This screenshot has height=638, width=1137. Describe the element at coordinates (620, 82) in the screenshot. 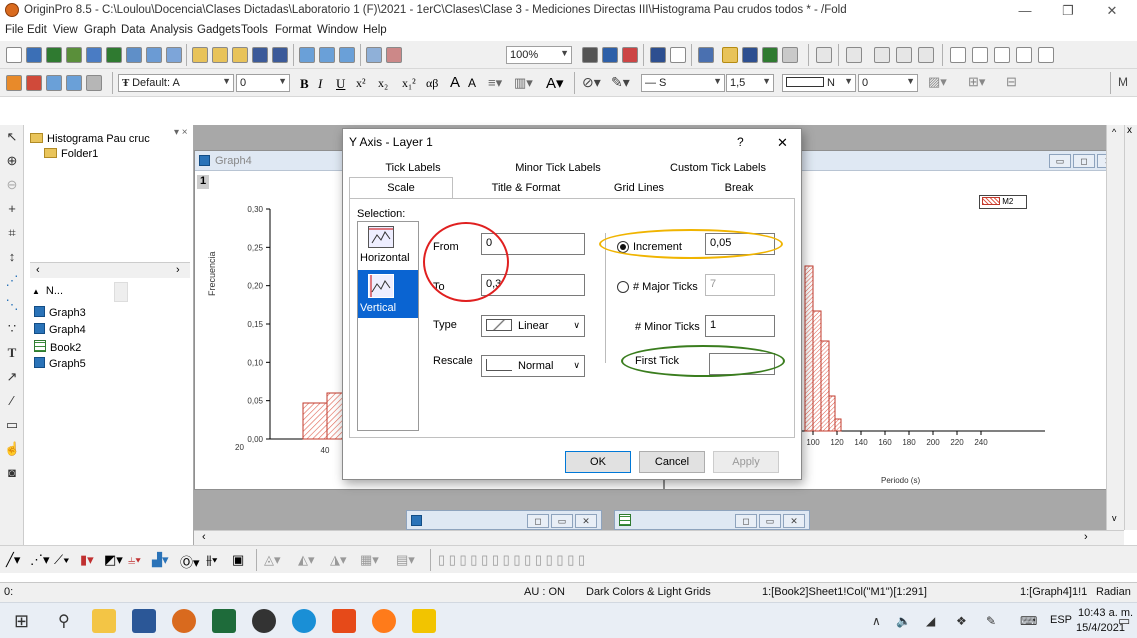

I see `line-color-icon: ✎▾` at that location.